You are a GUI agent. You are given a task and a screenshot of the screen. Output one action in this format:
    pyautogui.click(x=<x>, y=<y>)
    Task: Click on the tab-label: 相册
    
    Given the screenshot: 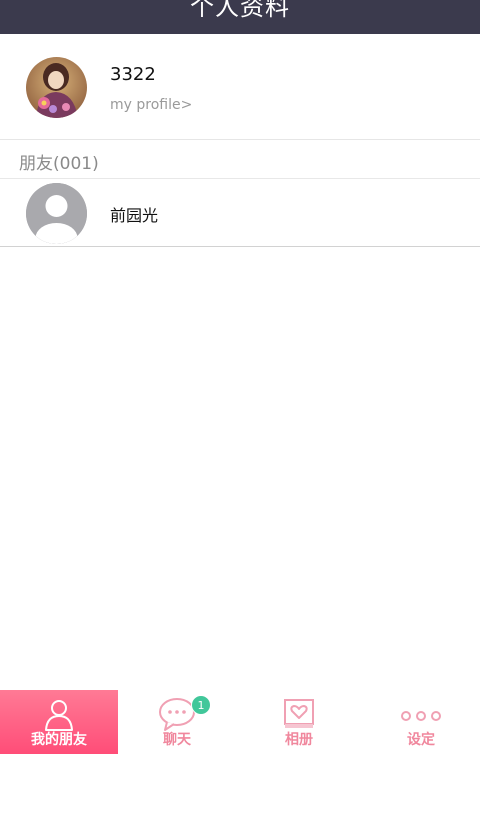 What is the action you would take?
    pyautogui.click(x=299, y=740)
    